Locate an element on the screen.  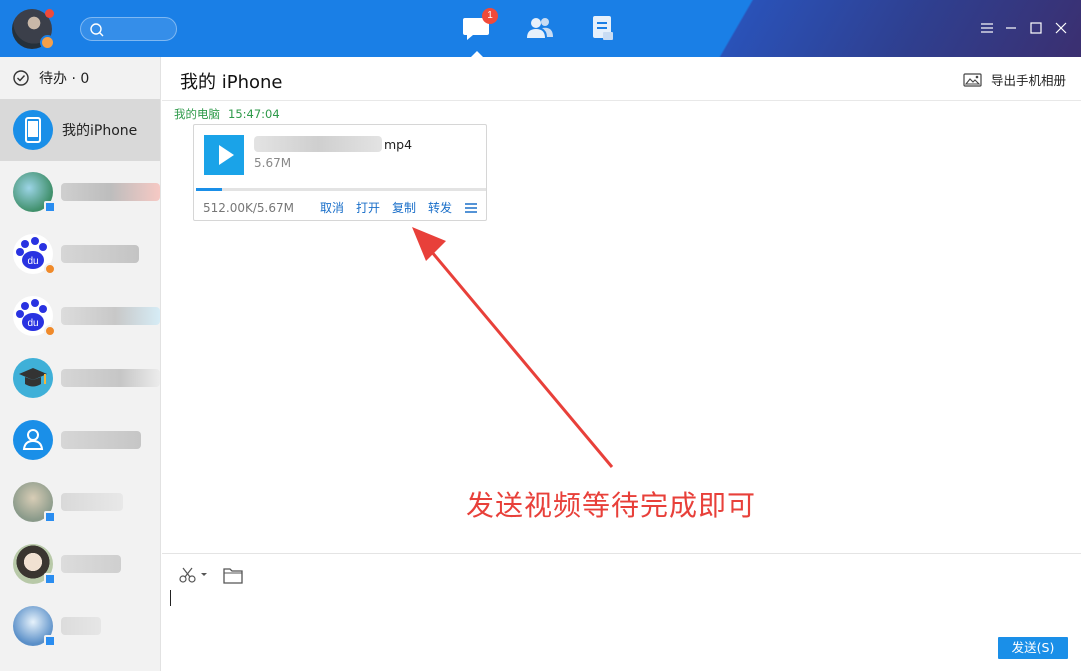
contacts-icon is located at coordinates (540, 28).